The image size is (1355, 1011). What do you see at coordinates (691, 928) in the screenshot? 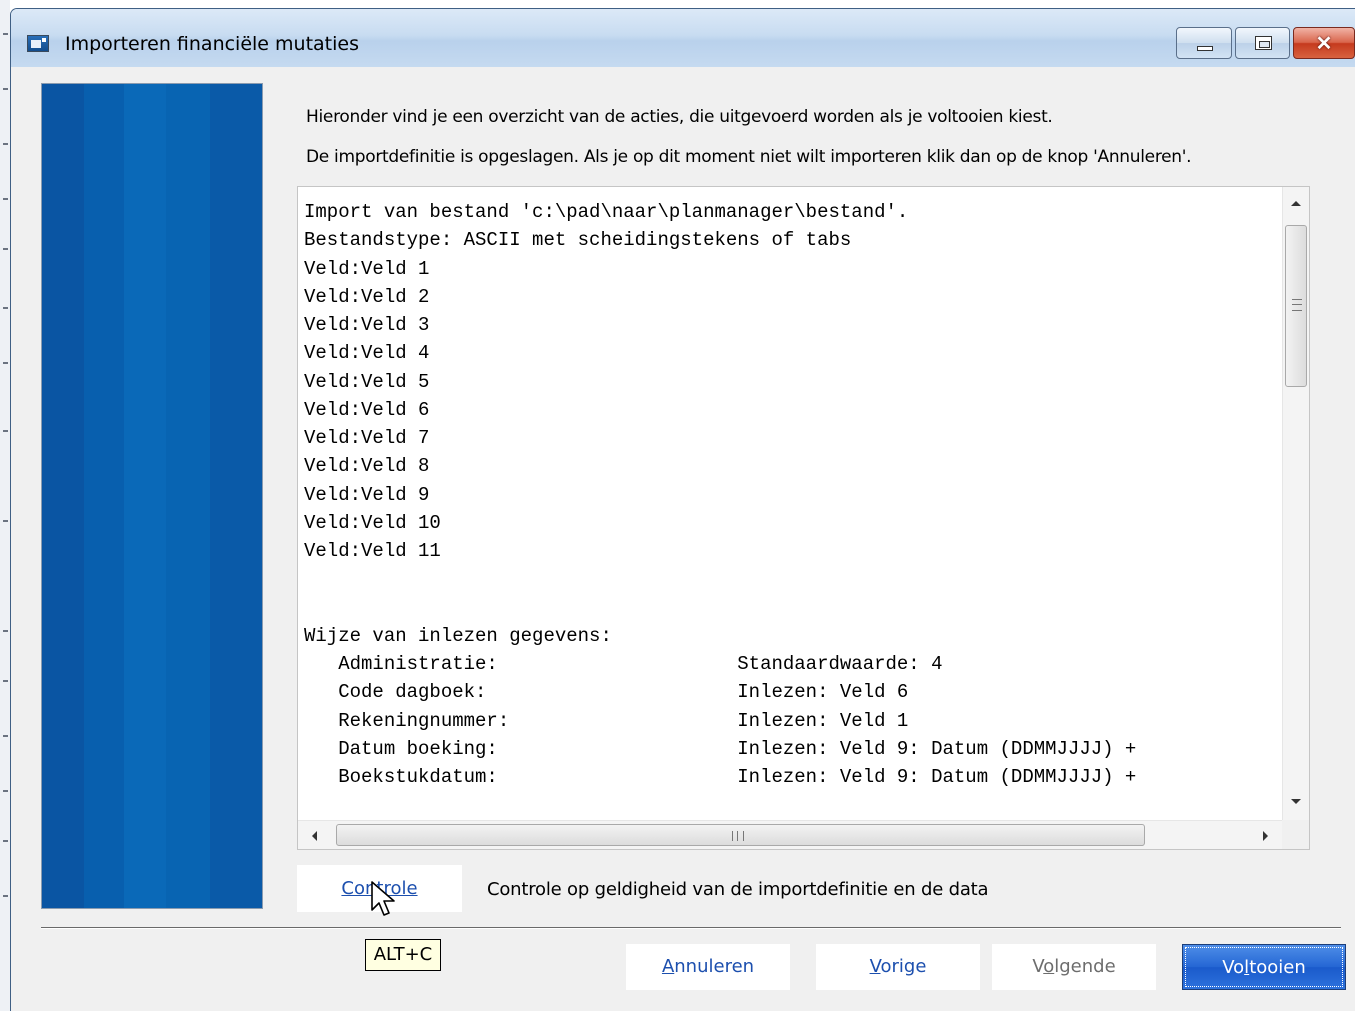
I see `footer-separator` at bounding box center [691, 928].